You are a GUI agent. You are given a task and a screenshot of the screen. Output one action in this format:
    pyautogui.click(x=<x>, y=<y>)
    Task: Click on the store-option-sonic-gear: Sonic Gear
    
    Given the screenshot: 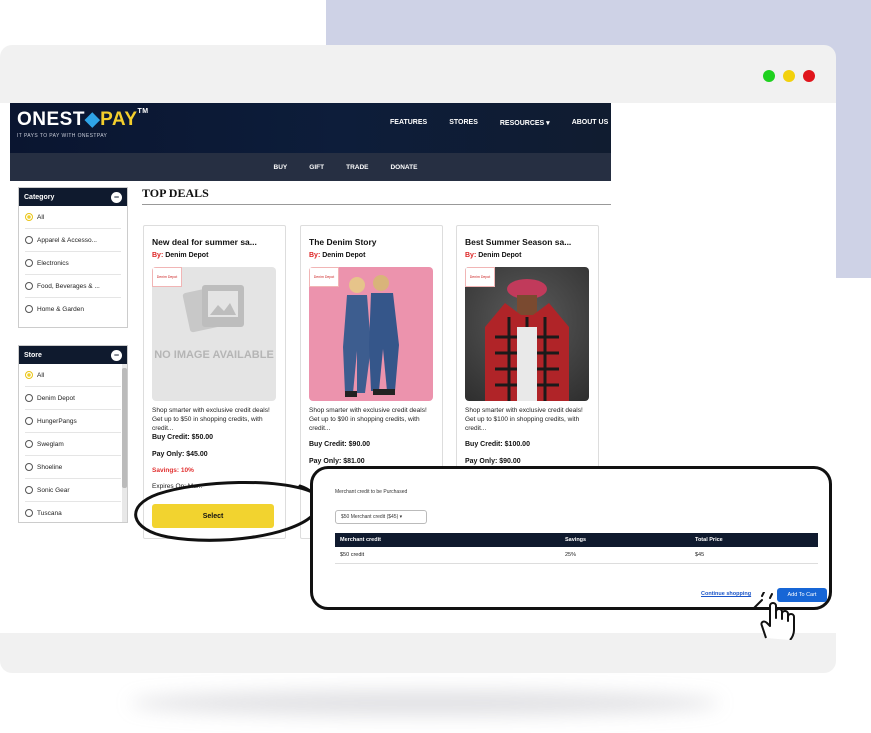 What is the action you would take?
    pyautogui.click(x=73, y=490)
    